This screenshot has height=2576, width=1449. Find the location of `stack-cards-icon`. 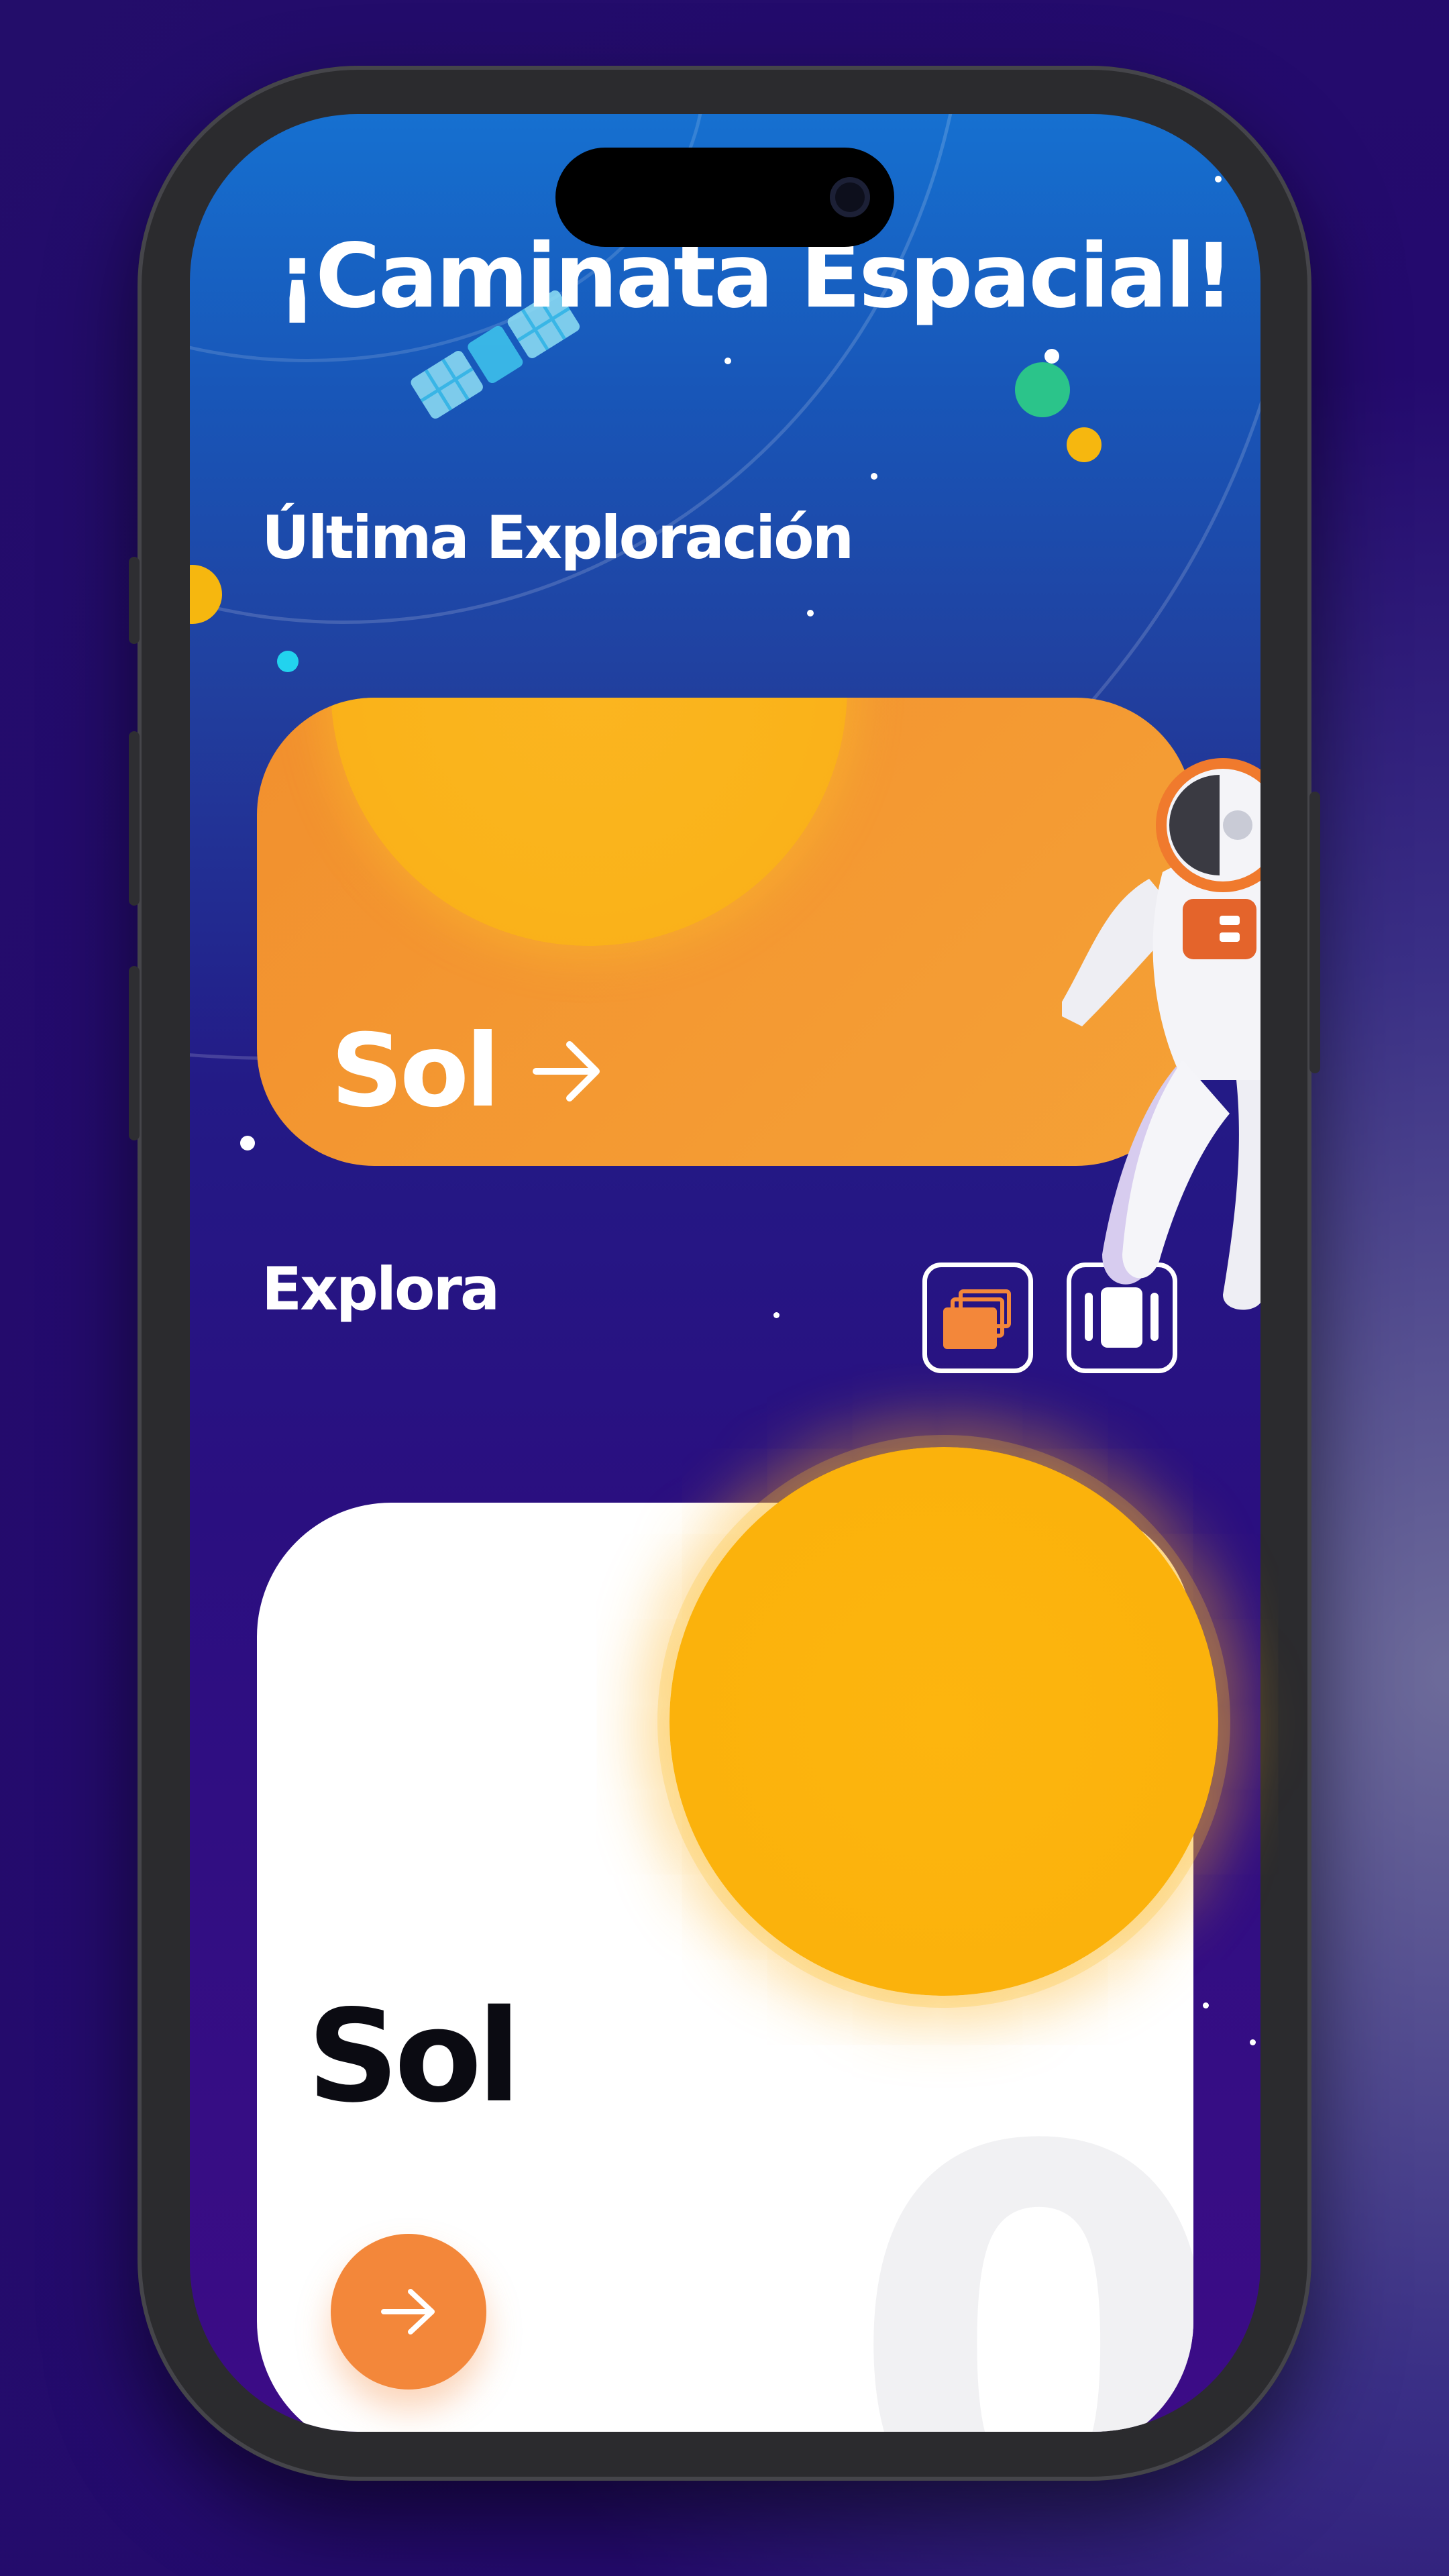

stack-cards-icon is located at coordinates (977, 1319).